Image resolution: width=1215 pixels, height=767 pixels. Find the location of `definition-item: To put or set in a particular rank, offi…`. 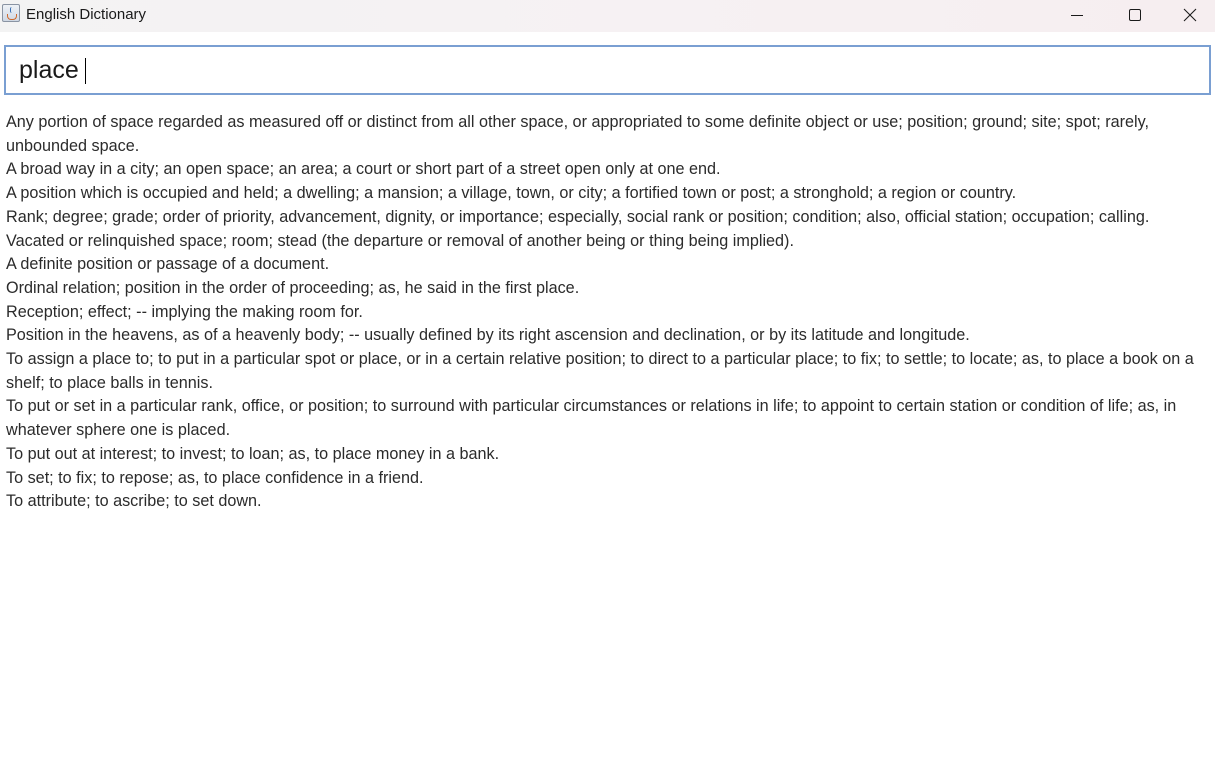

definition-item: To put or set in a particular rank, offi… is located at coordinates (591, 418).